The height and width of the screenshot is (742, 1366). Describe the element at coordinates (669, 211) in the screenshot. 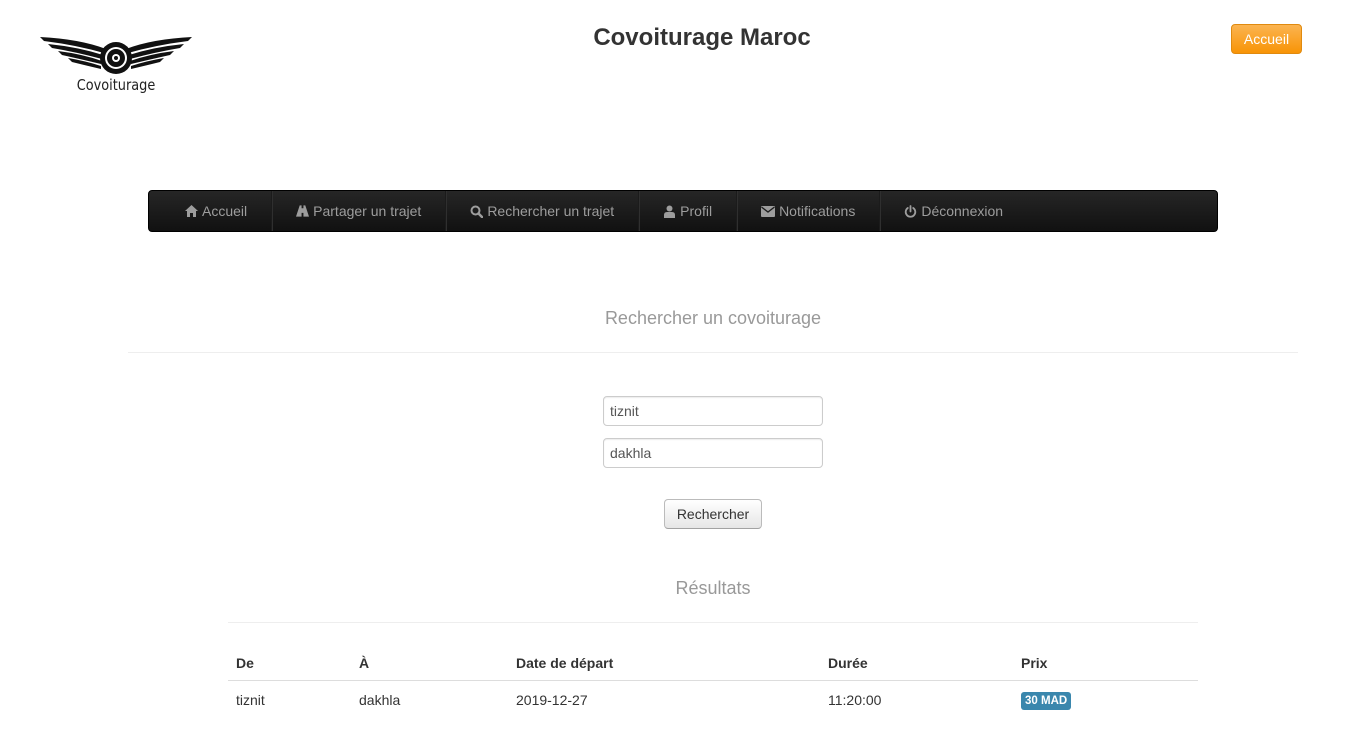

I see `user-icon` at that location.